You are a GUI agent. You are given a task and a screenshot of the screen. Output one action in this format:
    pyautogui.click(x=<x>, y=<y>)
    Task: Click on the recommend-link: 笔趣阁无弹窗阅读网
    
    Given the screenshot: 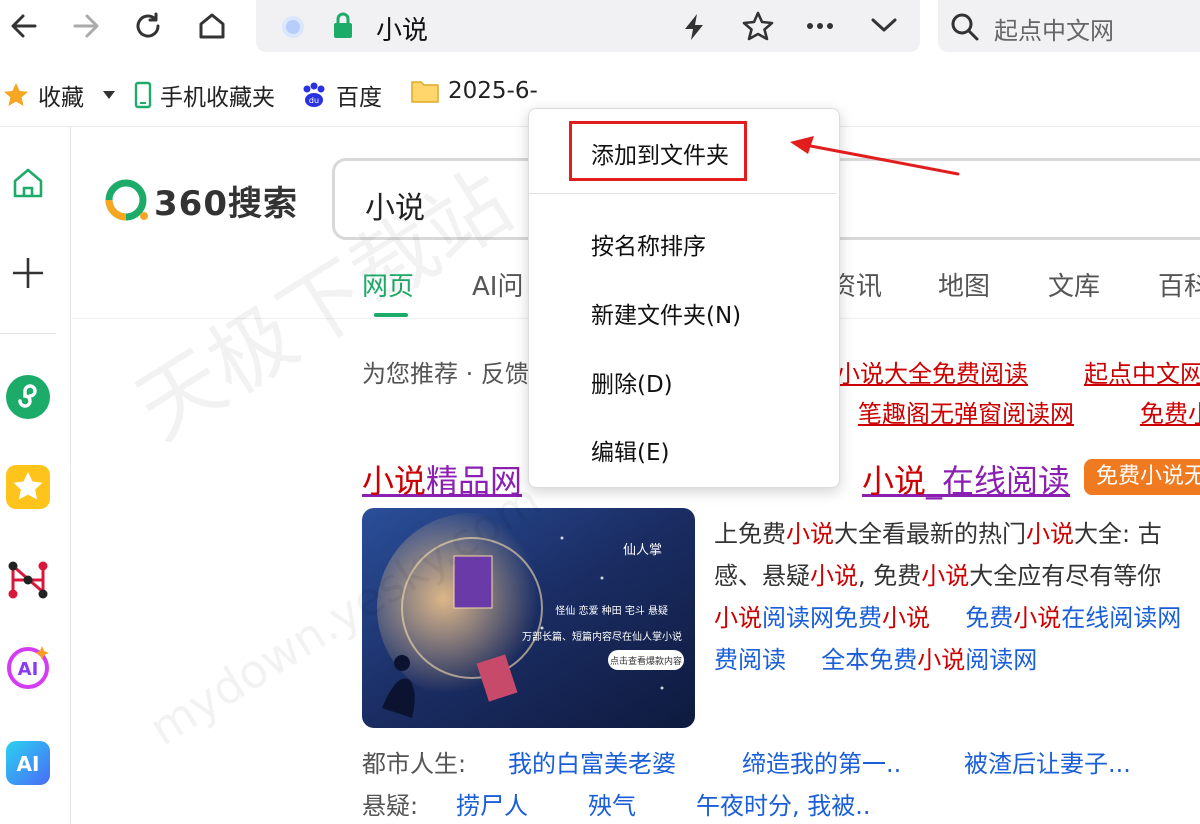 What is the action you would take?
    pyautogui.click(x=966, y=411)
    